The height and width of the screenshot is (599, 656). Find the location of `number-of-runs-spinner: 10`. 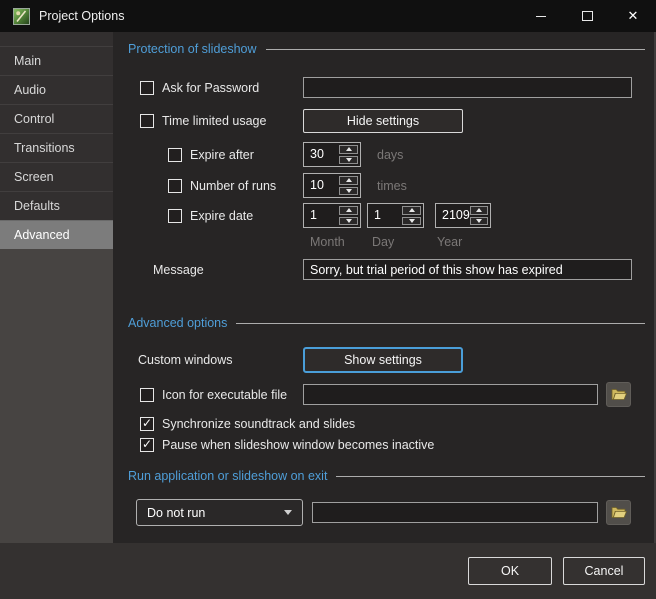

number-of-runs-spinner: 10 is located at coordinates (332, 185).